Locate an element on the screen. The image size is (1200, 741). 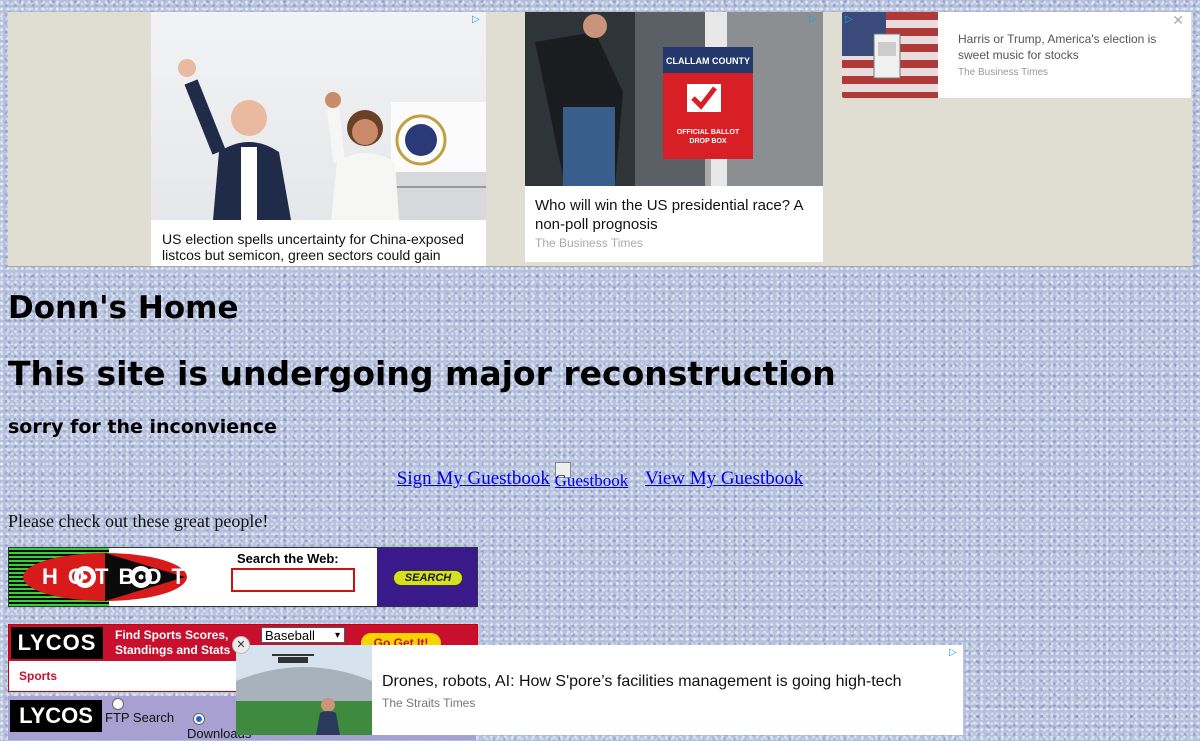
promo-text: Please check out these great people! is located at coordinates (138, 521).